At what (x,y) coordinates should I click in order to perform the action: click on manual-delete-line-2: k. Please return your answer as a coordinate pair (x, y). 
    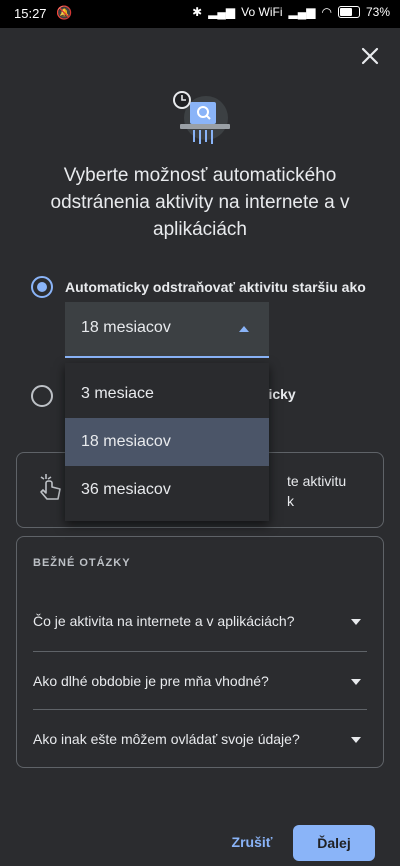
    Looking at the image, I should click on (290, 501).